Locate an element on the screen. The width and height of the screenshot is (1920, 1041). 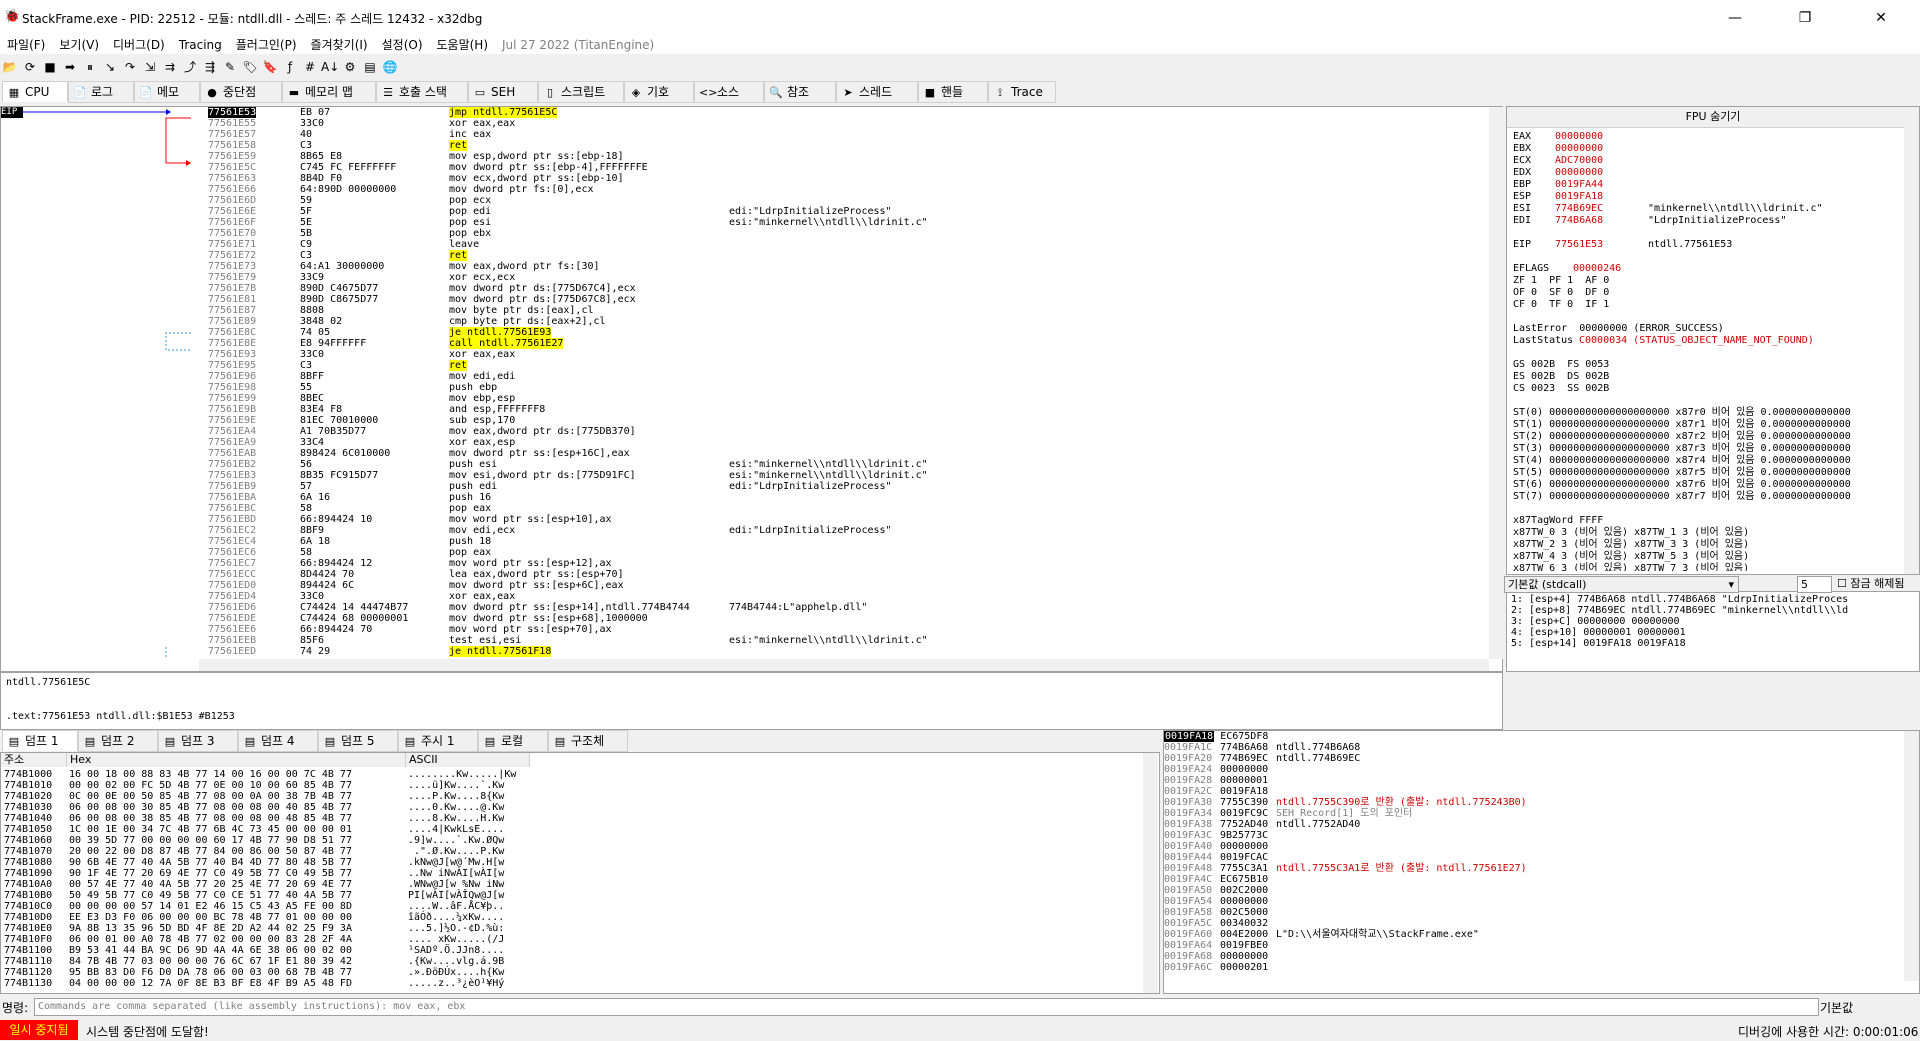
tab-seh: ▭ SEH is located at coordinates (503, 92).